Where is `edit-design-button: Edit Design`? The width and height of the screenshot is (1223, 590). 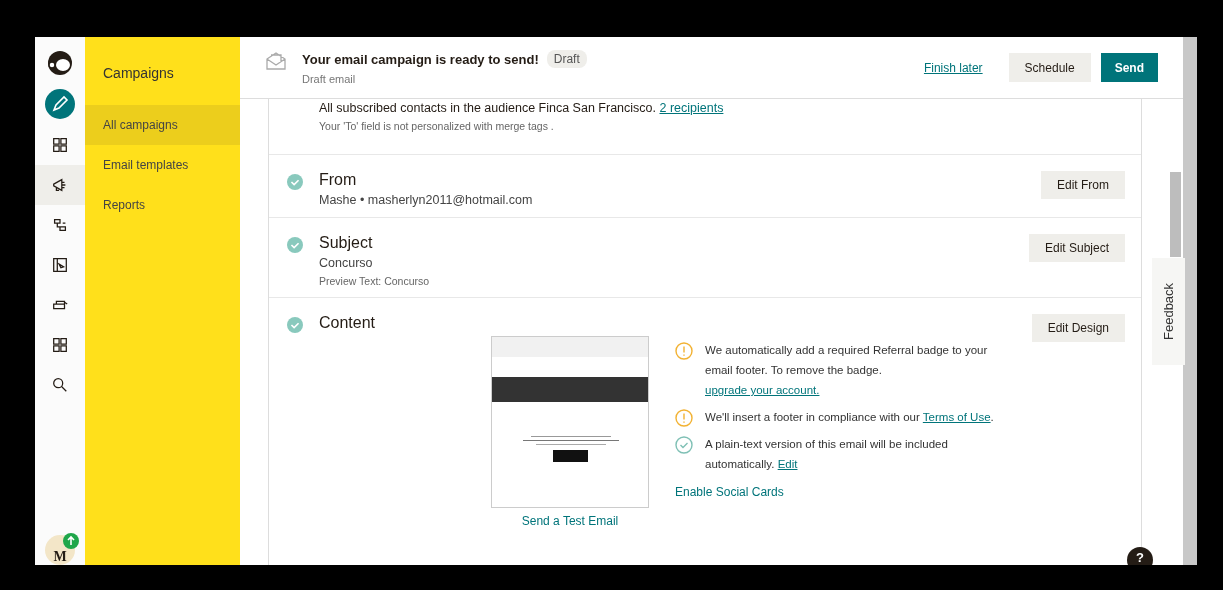
edit-design-button: Edit Design is located at coordinates (1078, 328).